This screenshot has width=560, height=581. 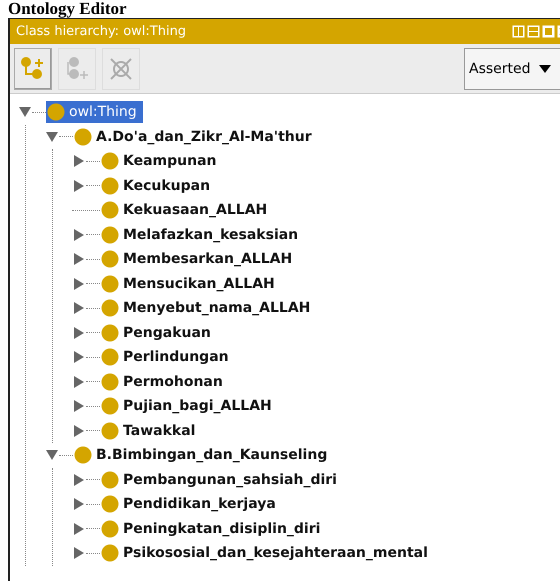 What do you see at coordinates (187, 210) in the screenshot?
I see `tree-item: Kekuasaan_ALLAH` at bounding box center [187, 210].